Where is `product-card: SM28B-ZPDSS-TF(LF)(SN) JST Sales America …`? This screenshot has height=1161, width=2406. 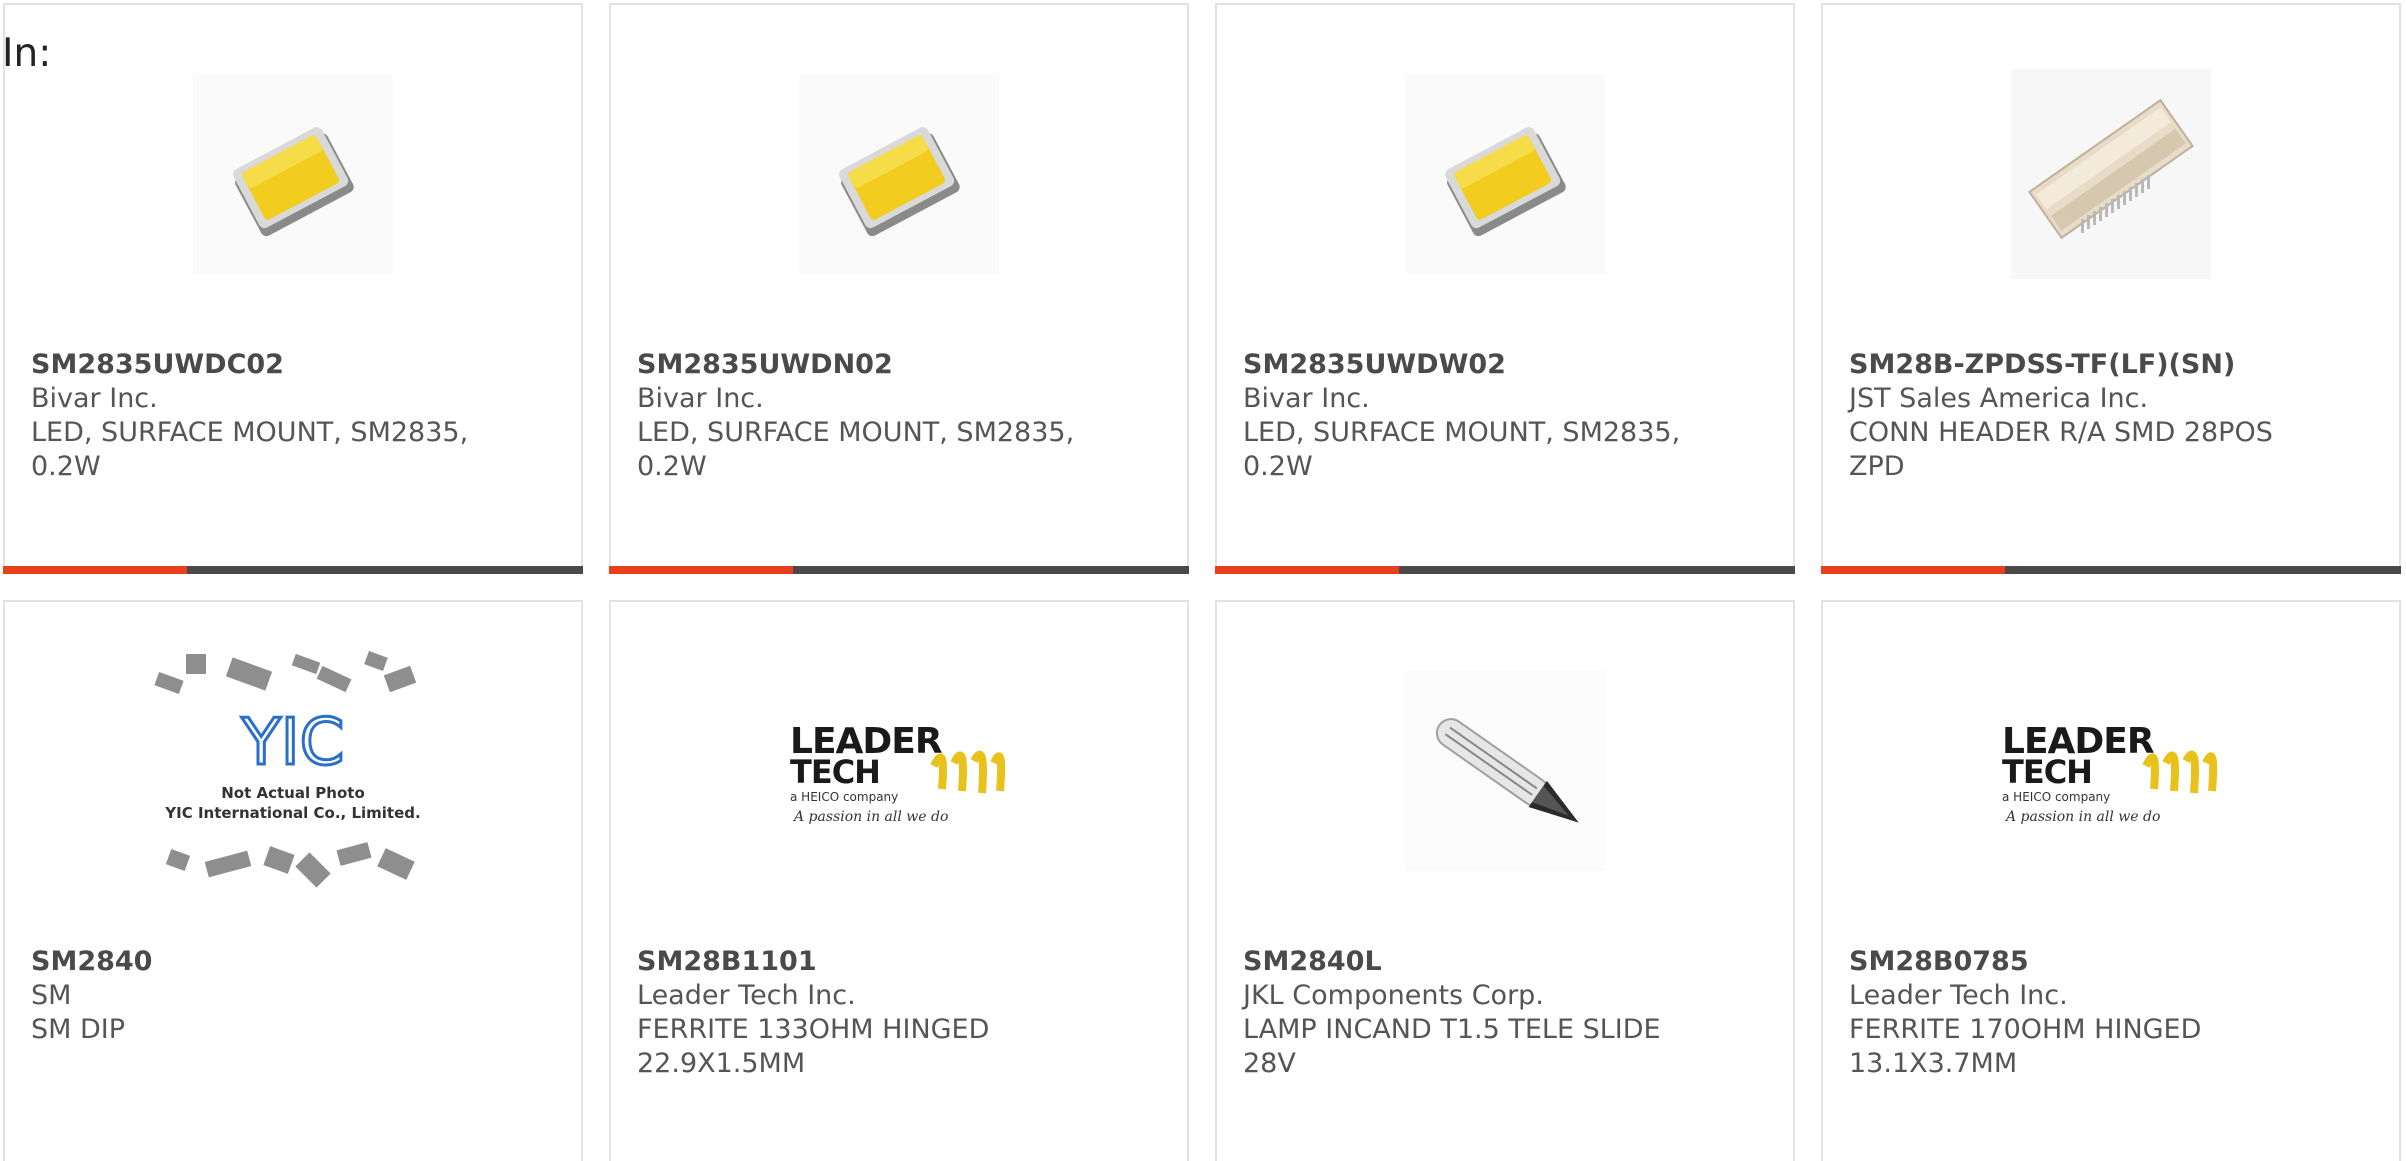
product-card: SM28B-ZPDSS-TF(LF)(SN) JST Sales America … is located at coordinates (2111, 288).